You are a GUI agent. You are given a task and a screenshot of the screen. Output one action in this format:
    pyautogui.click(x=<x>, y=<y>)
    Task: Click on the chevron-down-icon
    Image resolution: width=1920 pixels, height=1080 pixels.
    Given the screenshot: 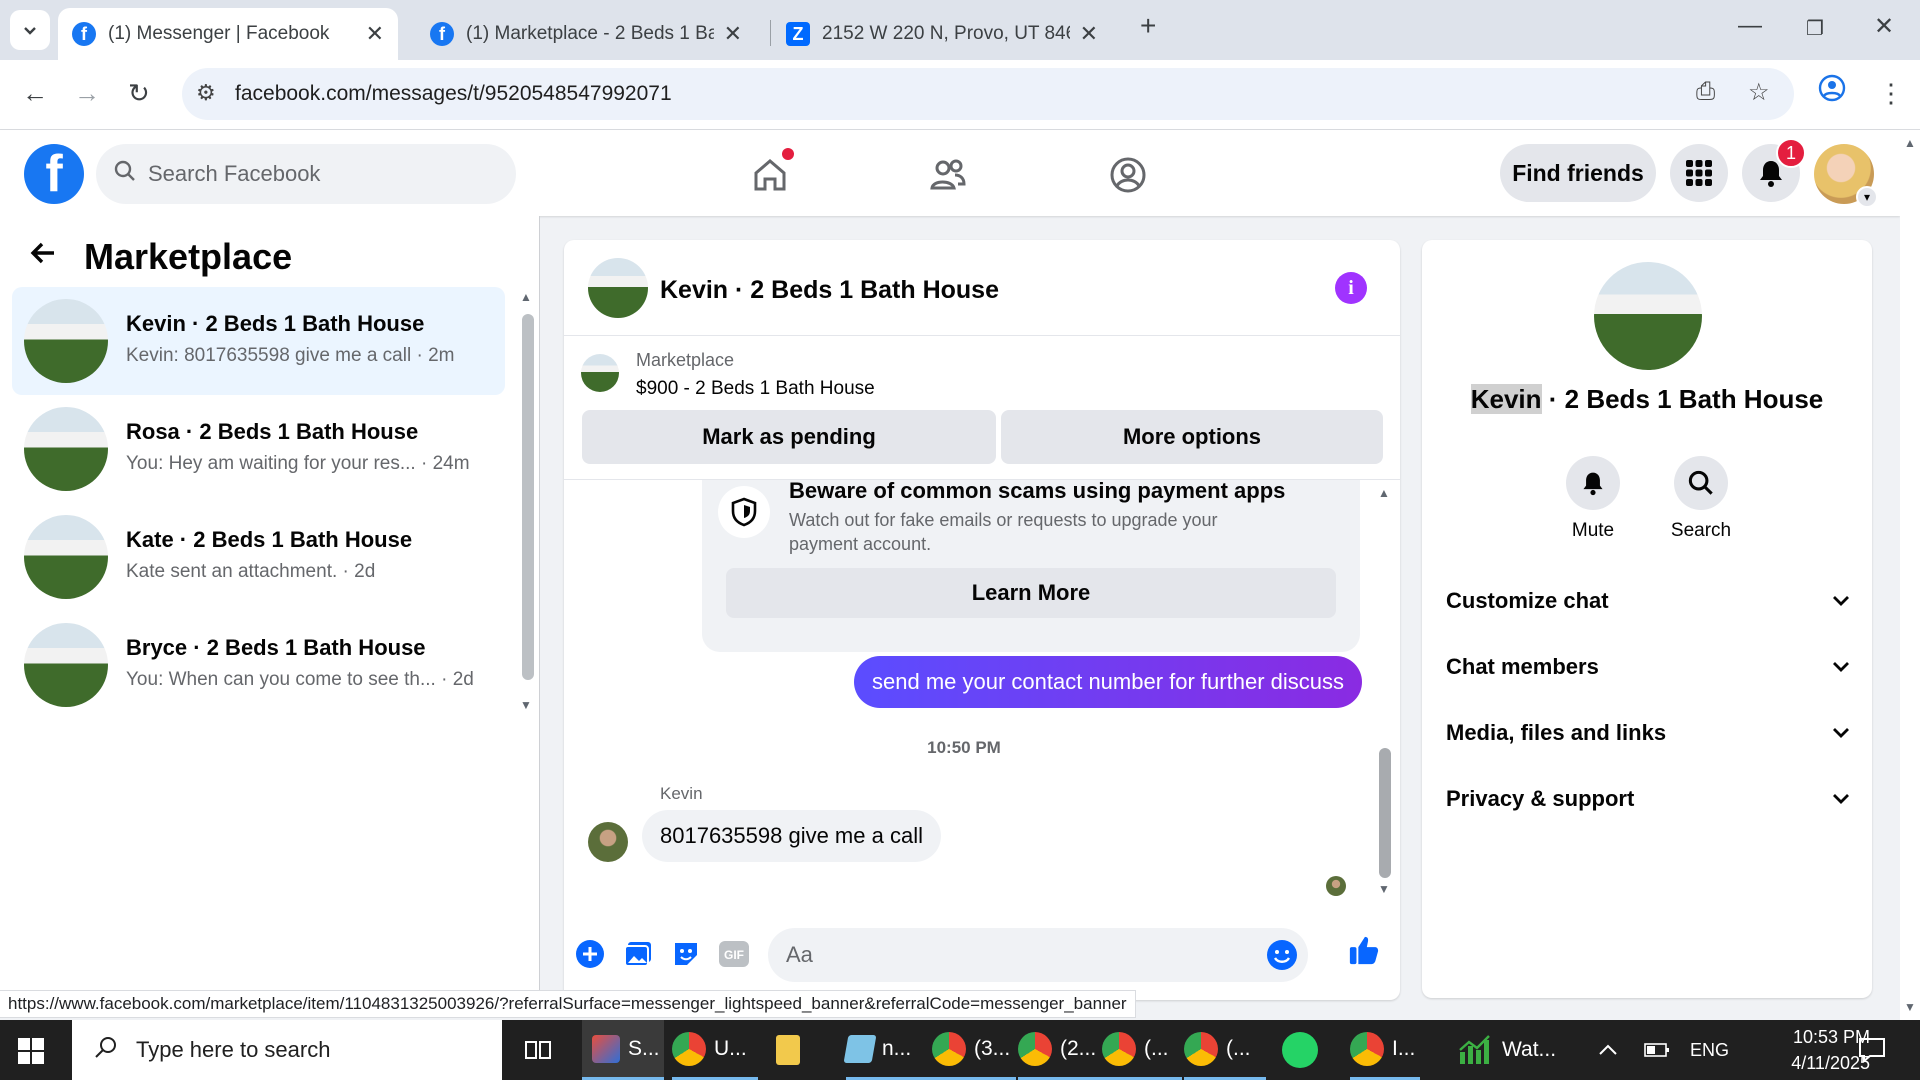 What is the action you would take?
    pyautogui.click(x=30, y=31)
    